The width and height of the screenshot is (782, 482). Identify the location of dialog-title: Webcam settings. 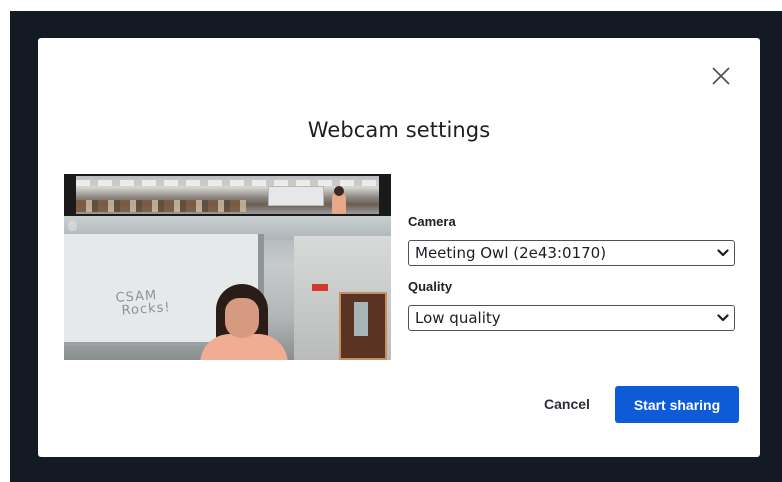
(399, 130).